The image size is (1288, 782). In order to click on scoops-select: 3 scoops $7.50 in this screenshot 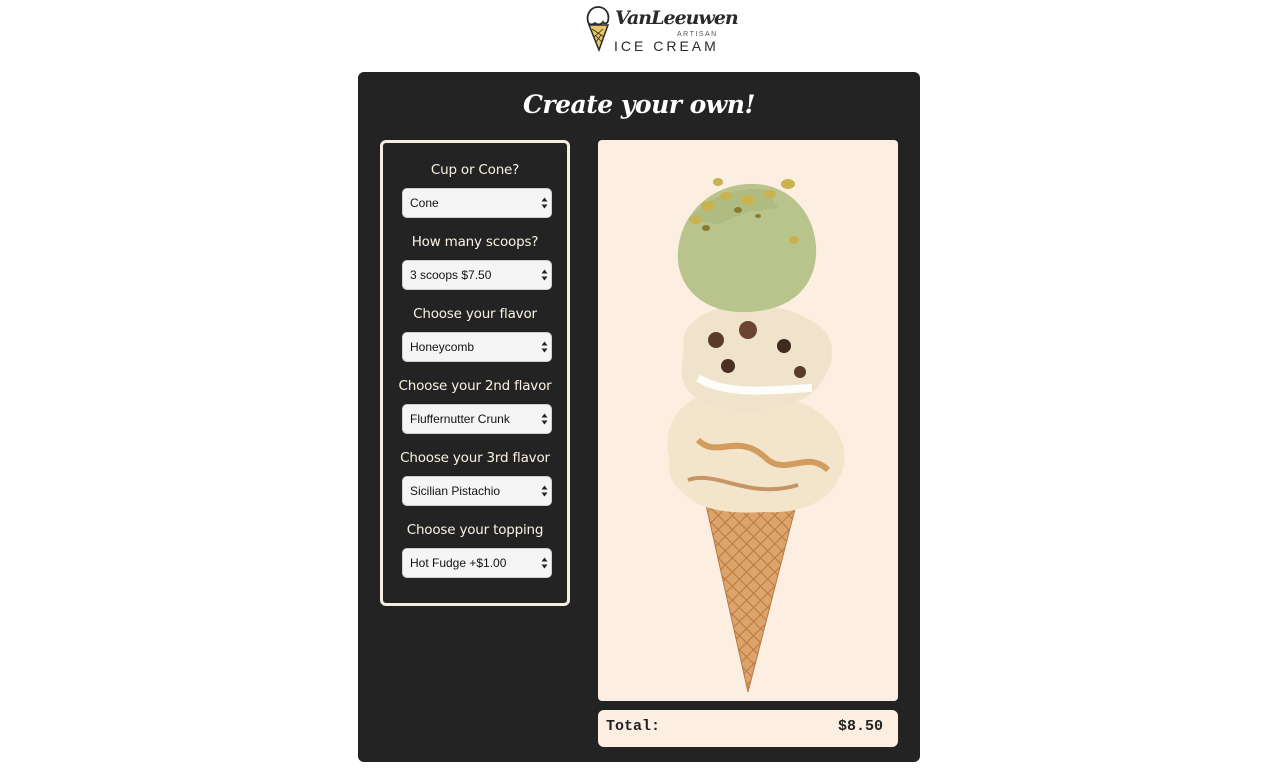, I will do `click(477, 275)`.